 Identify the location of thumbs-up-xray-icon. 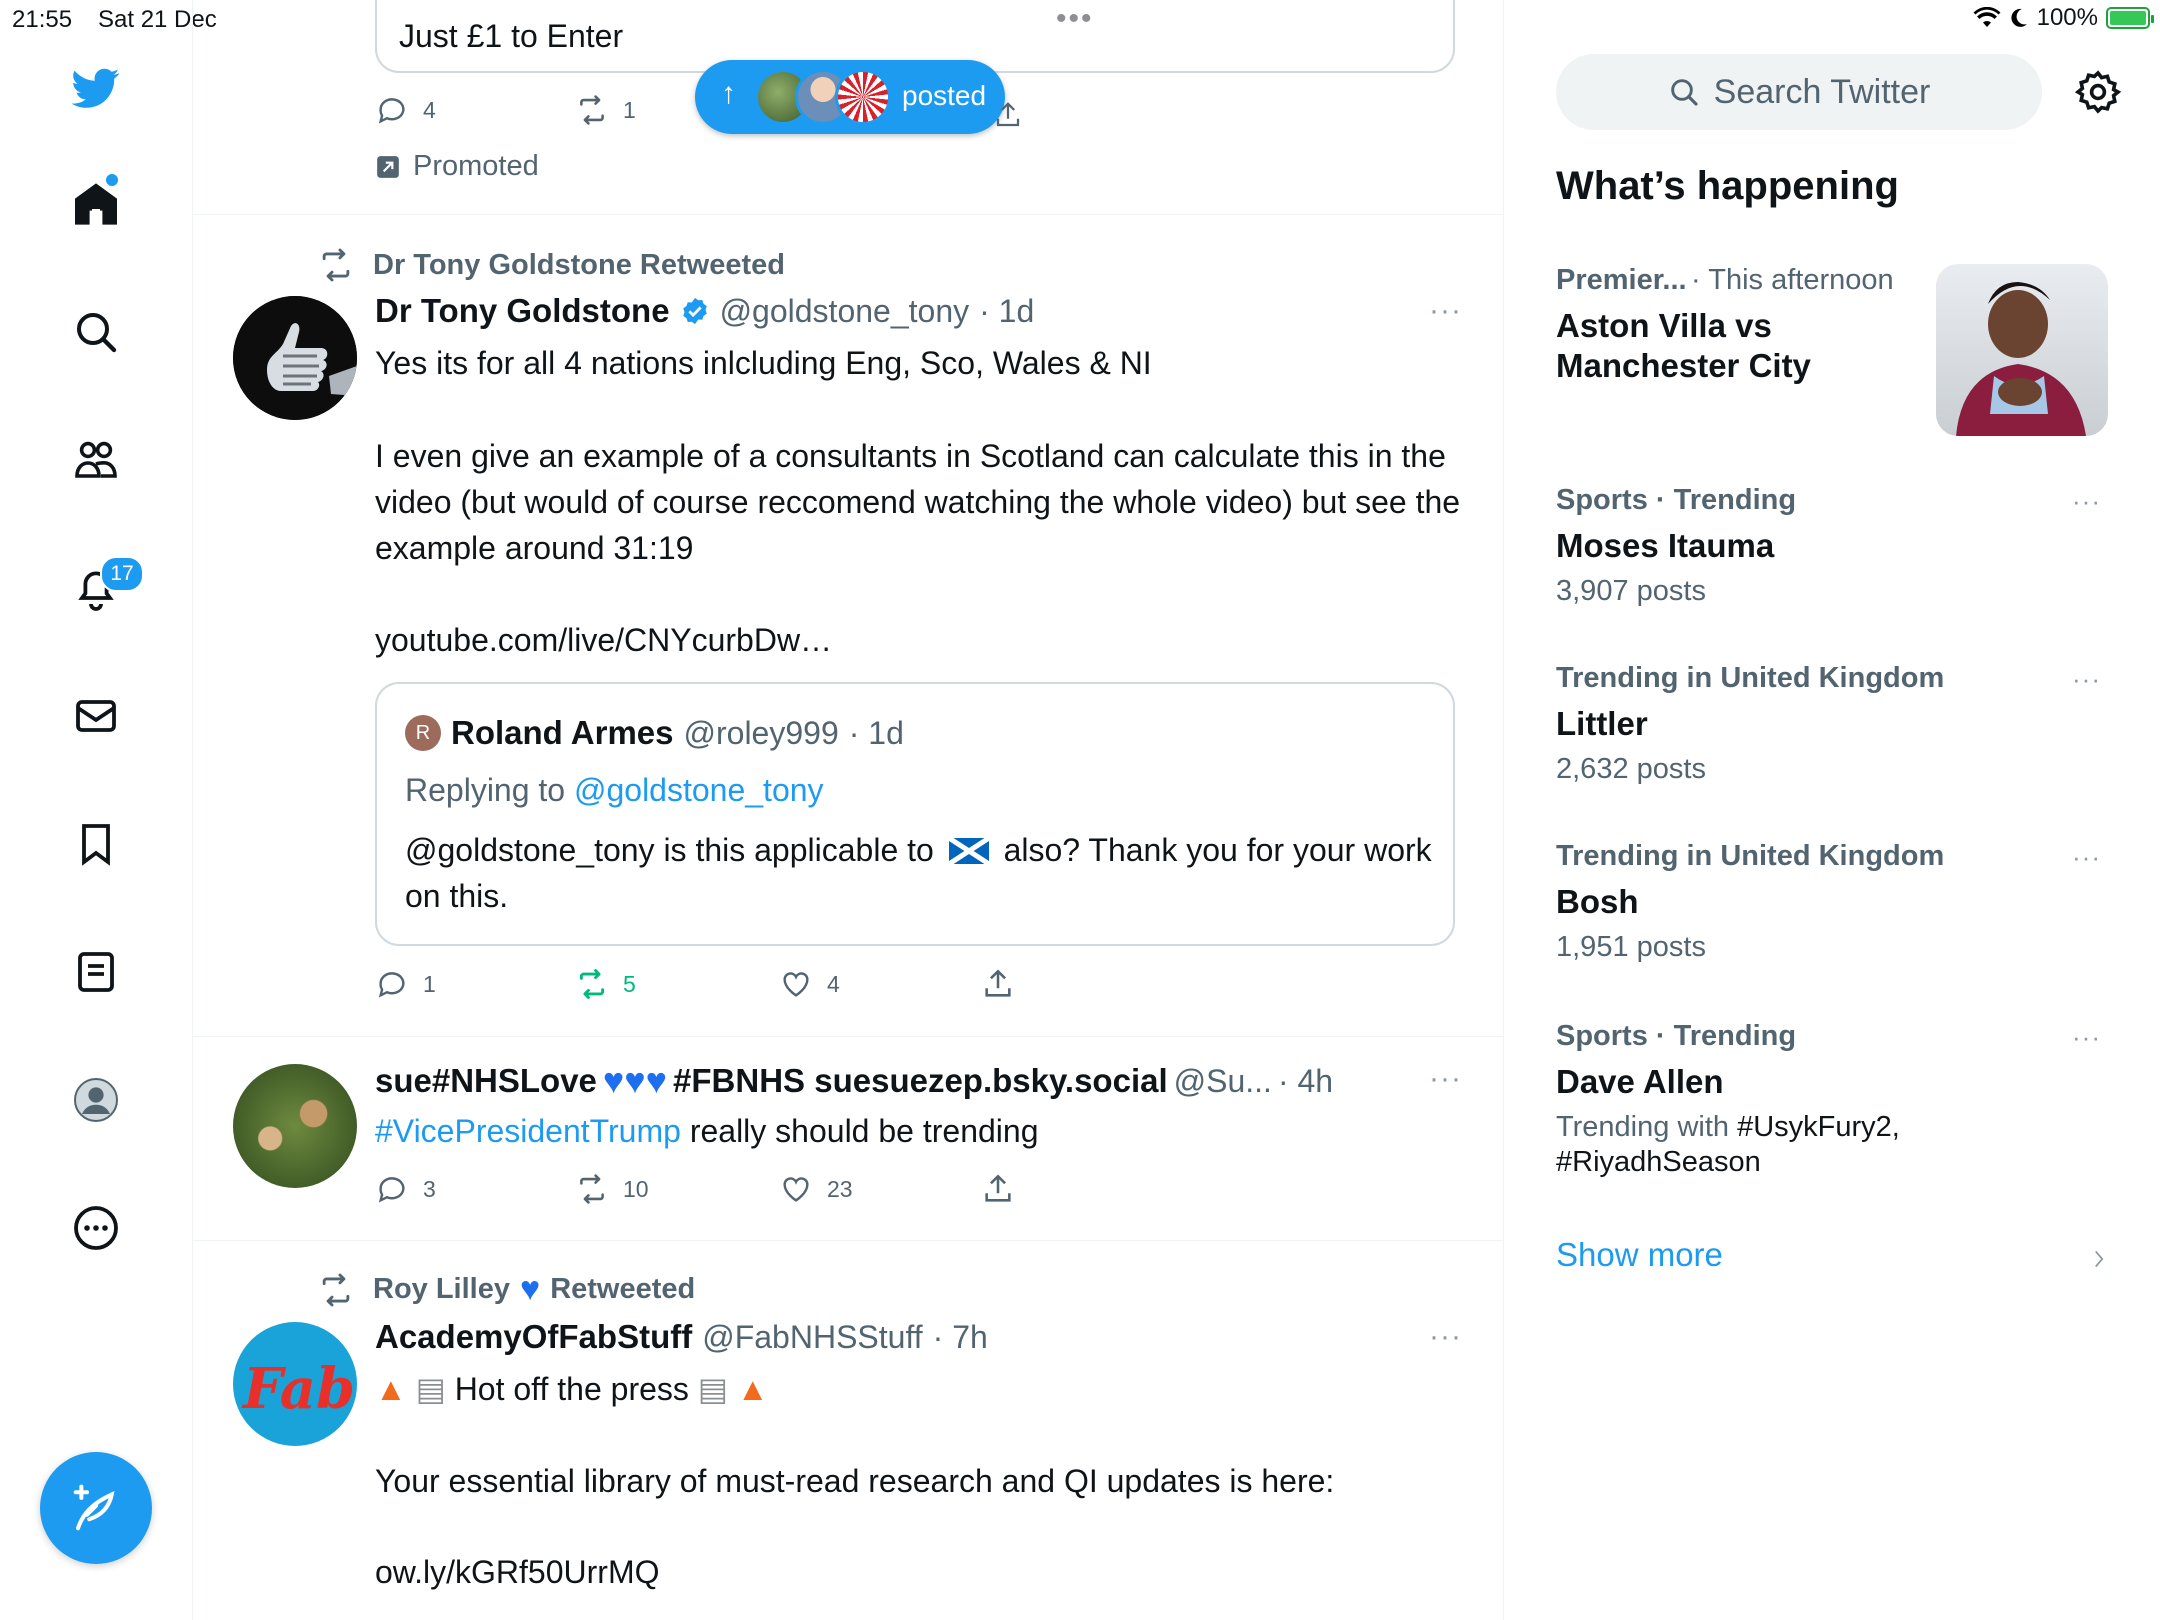
(295, 358).